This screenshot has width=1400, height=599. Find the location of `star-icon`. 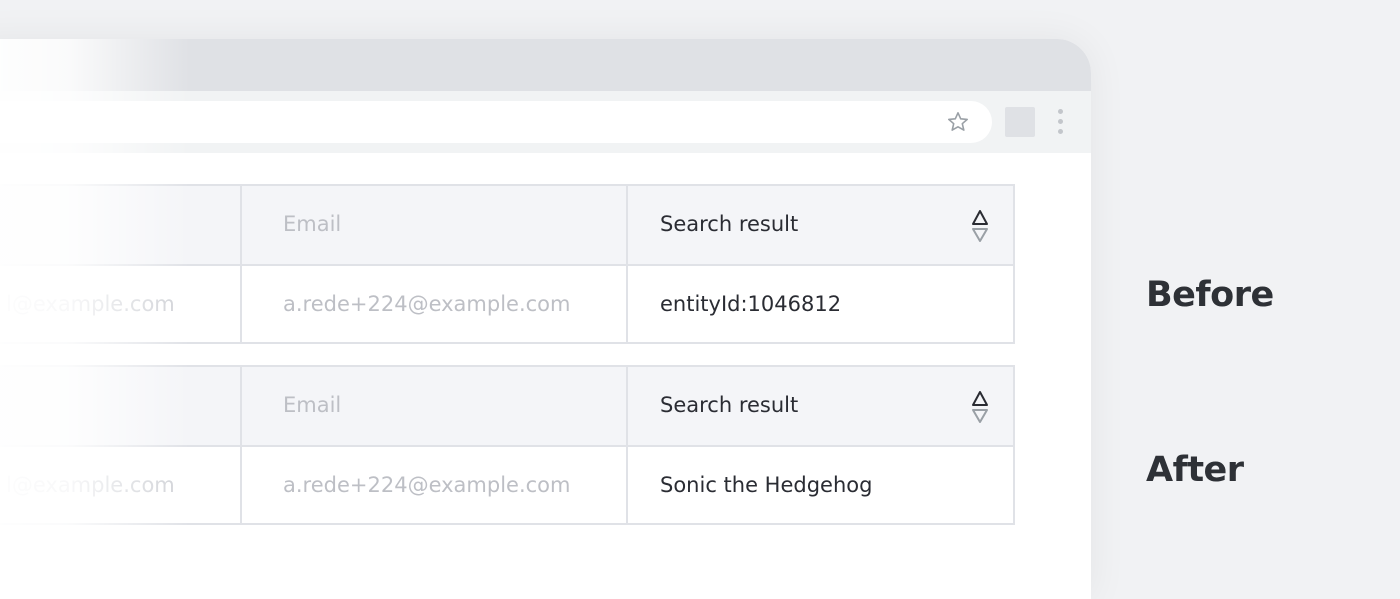

star-icon is located at coordinates (958, 122).